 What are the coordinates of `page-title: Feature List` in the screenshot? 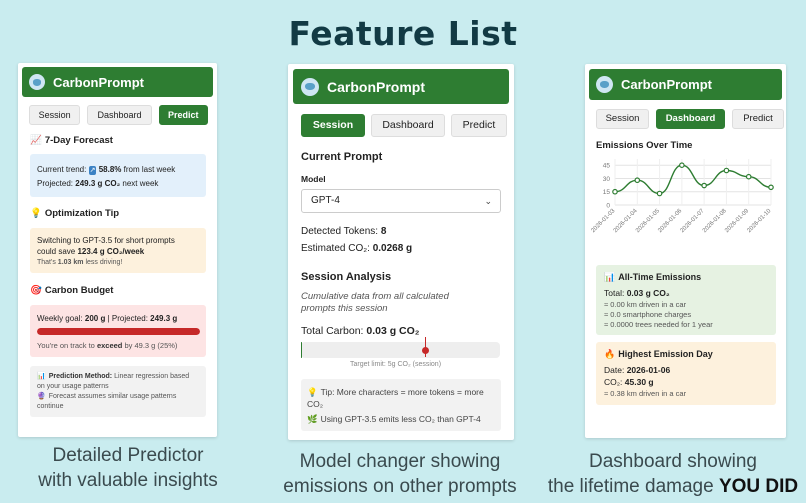 It's located at (403, 33).